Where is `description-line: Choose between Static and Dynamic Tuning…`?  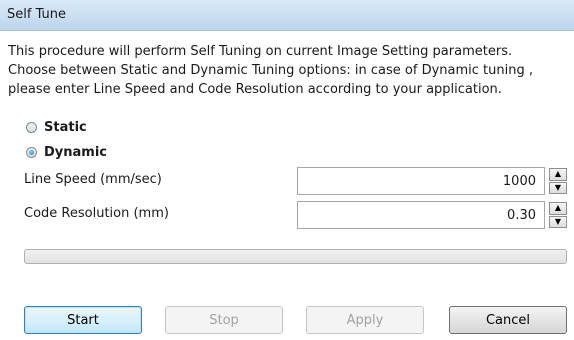
description-line: Choose between Static and Dynamic Tuning… is located at coordinates (270, 70).